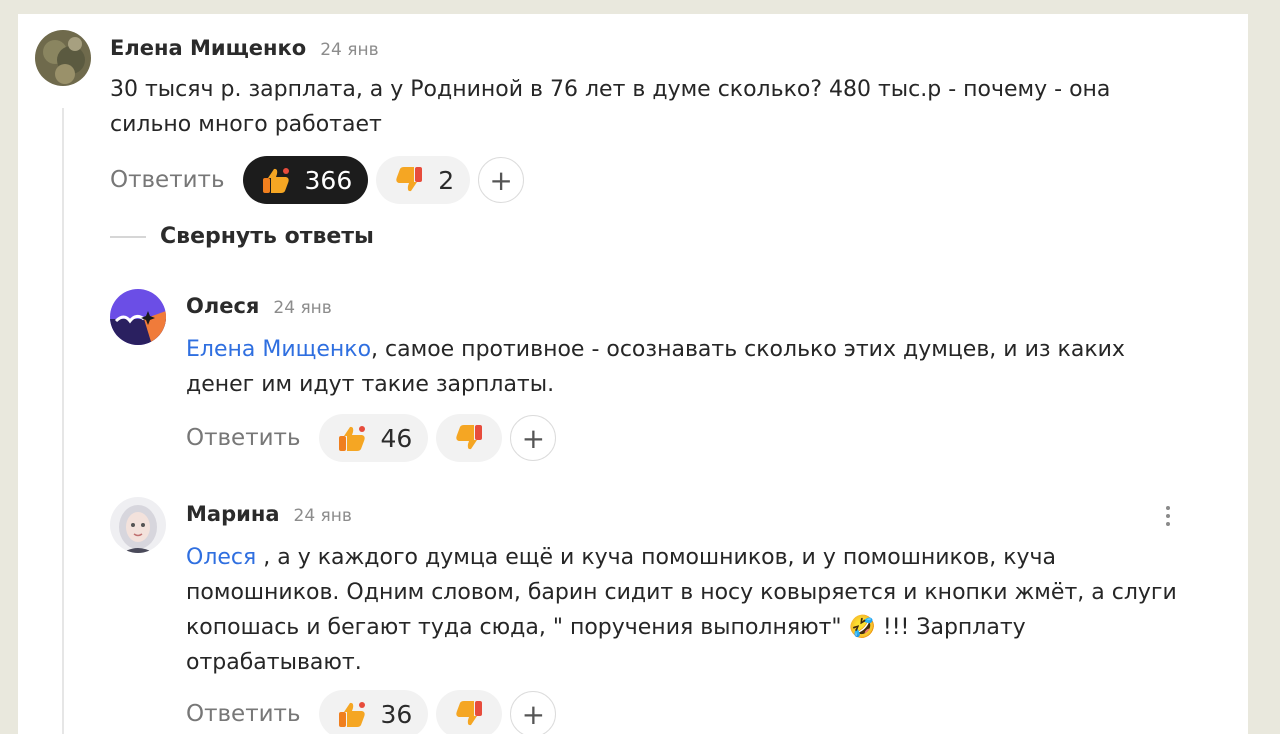  Describe the element at coordinates (373, 438) in the screenshot. I see `like-button: 46` at that location.